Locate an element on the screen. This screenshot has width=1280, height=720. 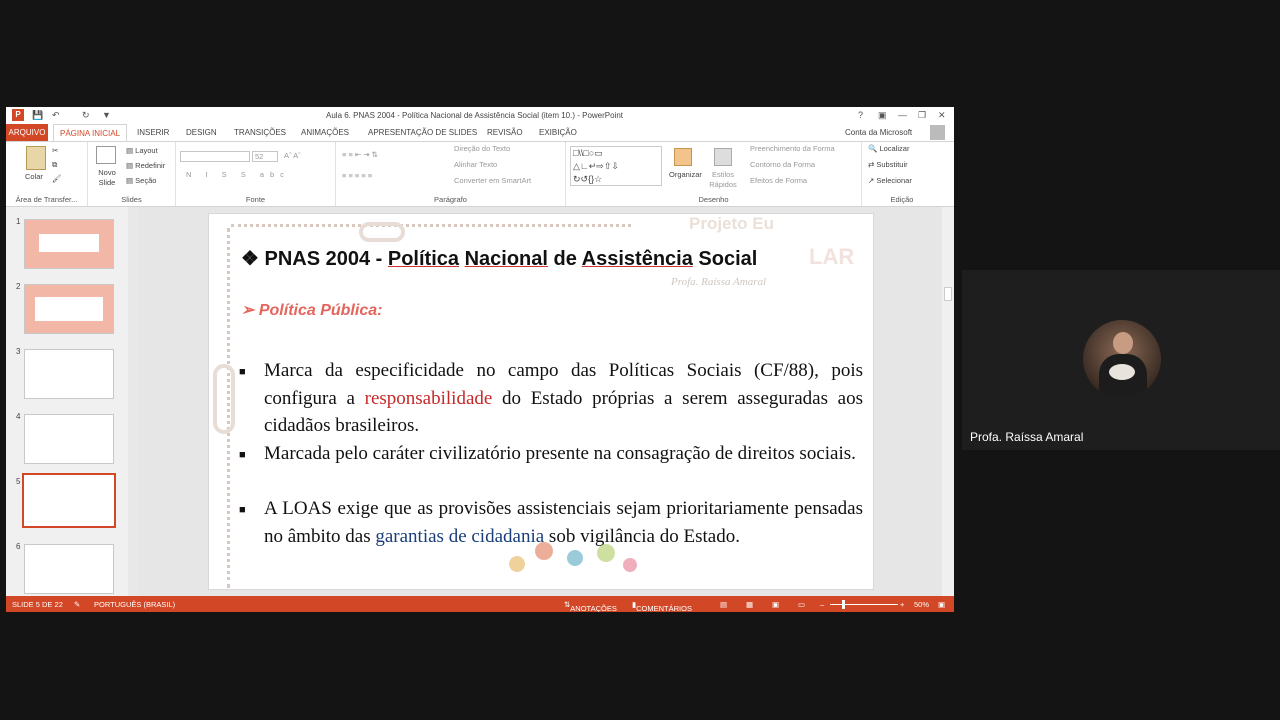
bullets-icon: ≡ ≡ ⇤ ⇥ ⇅ is located at coordinates (360, 154).